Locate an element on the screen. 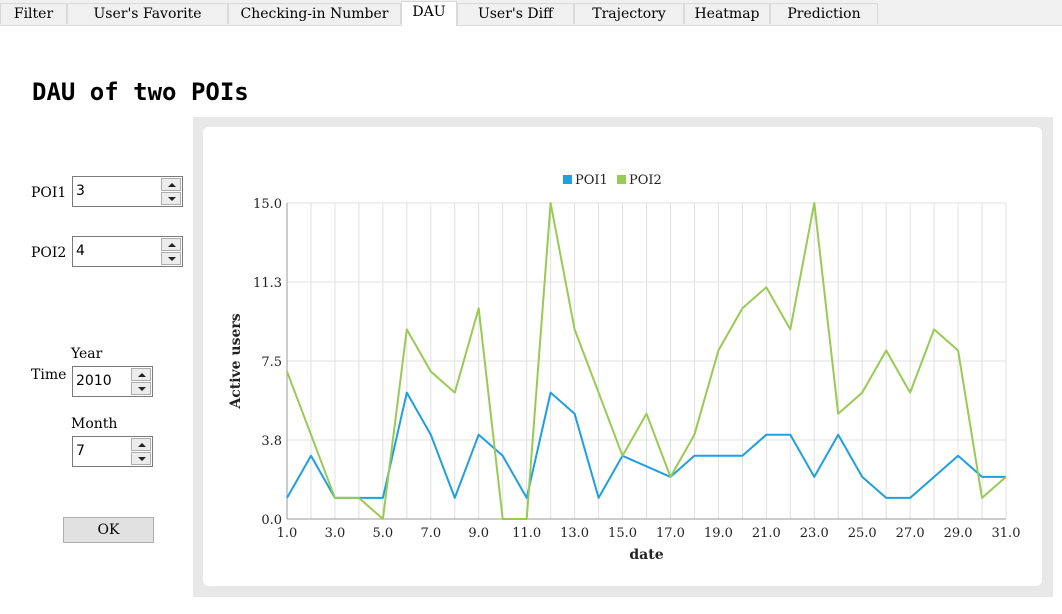 Image resolution: width=1062 pixels, height=614 pixels. legend-label-poi2: POI2 is located at coordinates (645, 180).